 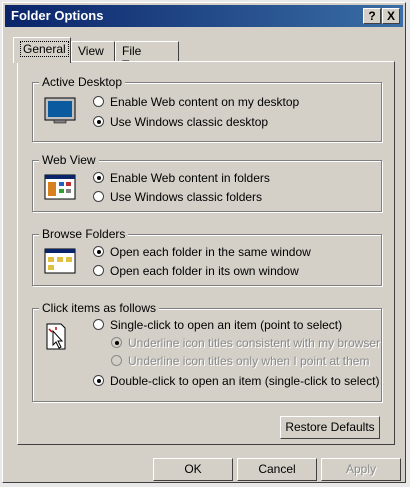 What do you see at coordinates (186, 197) in the screenshot?
I see `option-label: Use Windows classic folders` at bounding box center [186, 197].